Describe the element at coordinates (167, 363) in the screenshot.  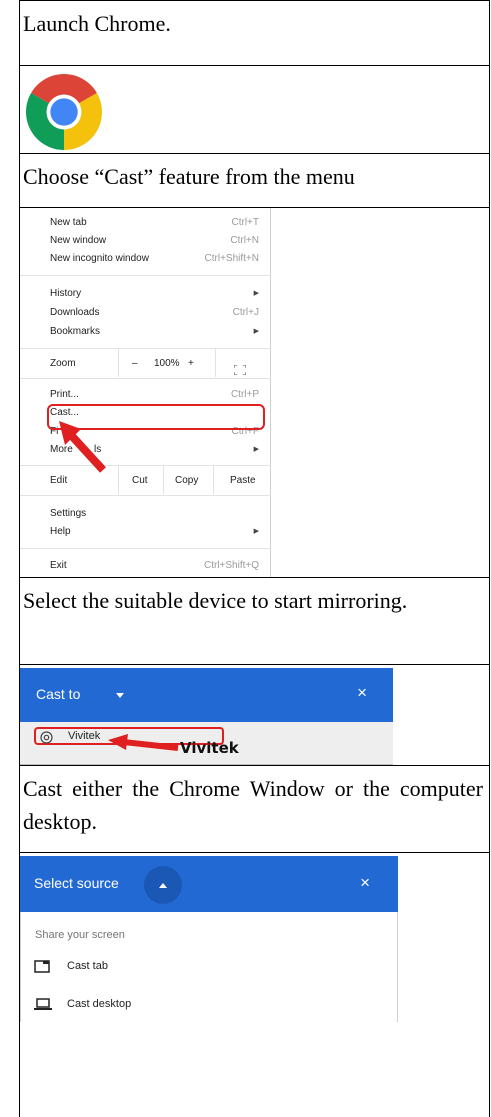
I see `zoom-level: 100%` at that location.